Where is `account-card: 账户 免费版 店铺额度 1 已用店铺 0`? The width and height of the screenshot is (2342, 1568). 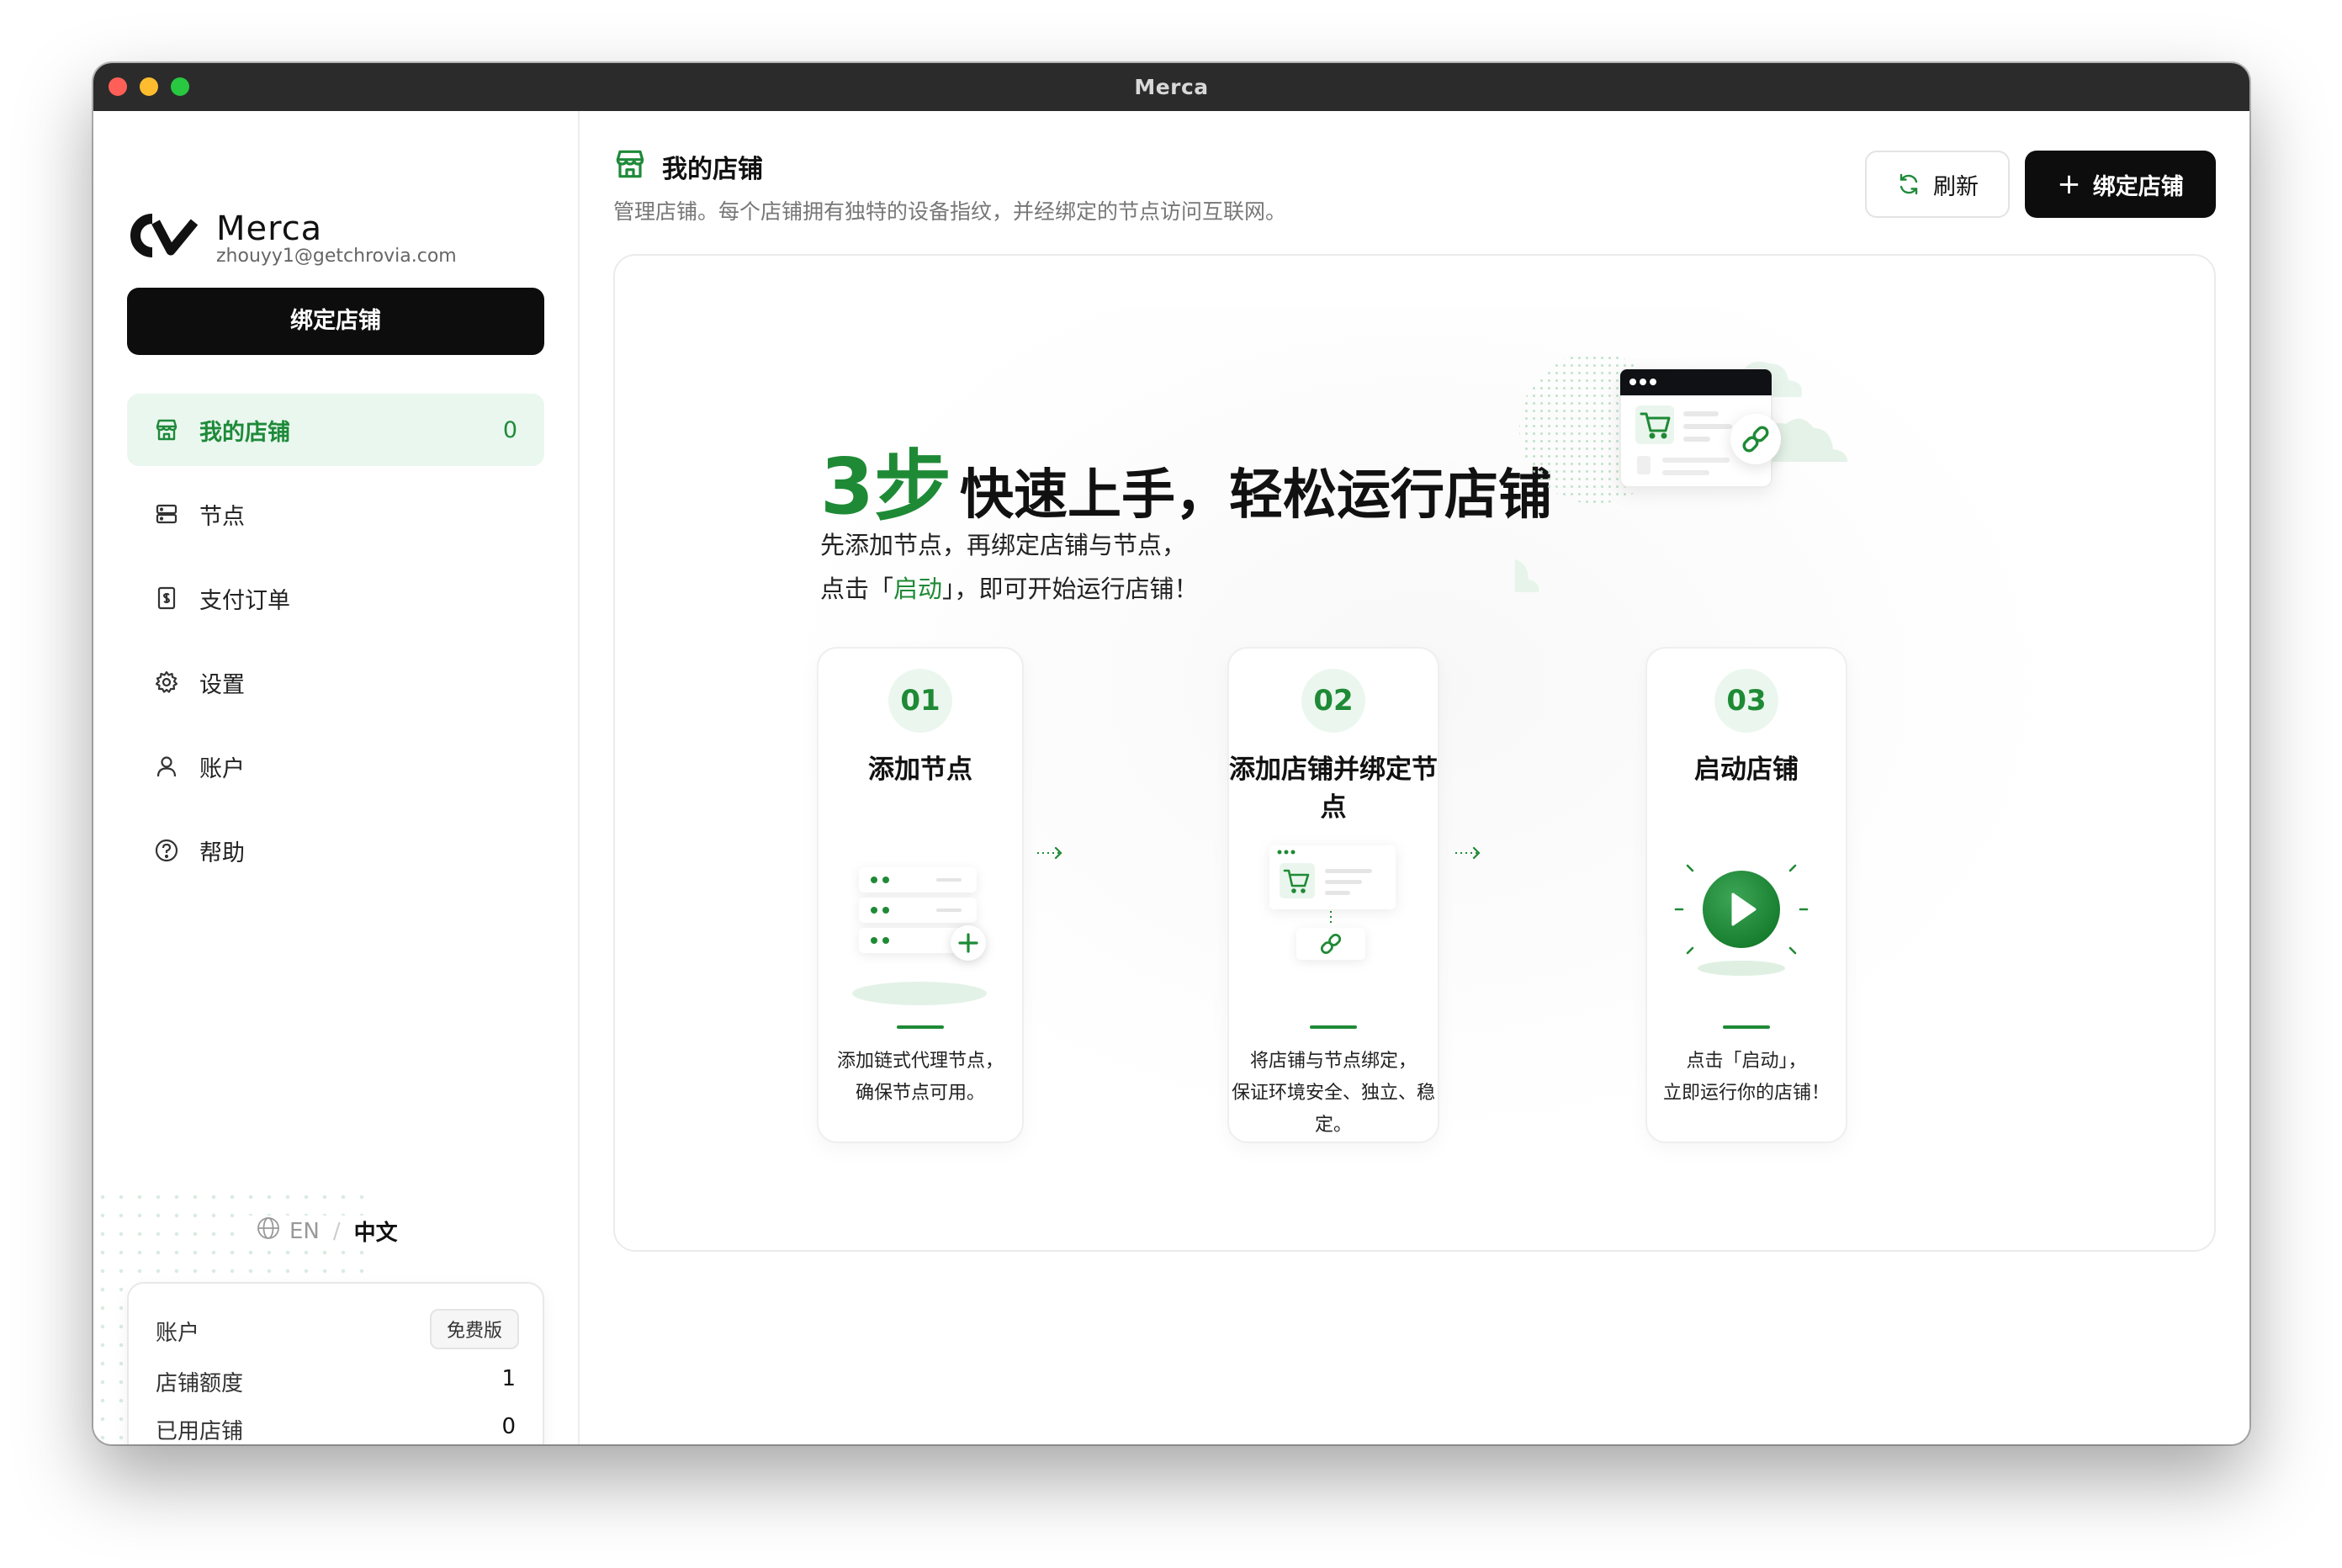
account-card: 账户 免费版 店铺额度 1 已用店铺 0 is located at coordinates (335, 1363).